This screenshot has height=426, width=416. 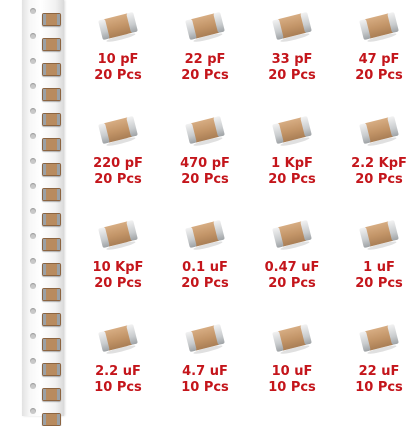 I want to click on capacitance-value: 2.2 uF, so click(x=118, y=371).